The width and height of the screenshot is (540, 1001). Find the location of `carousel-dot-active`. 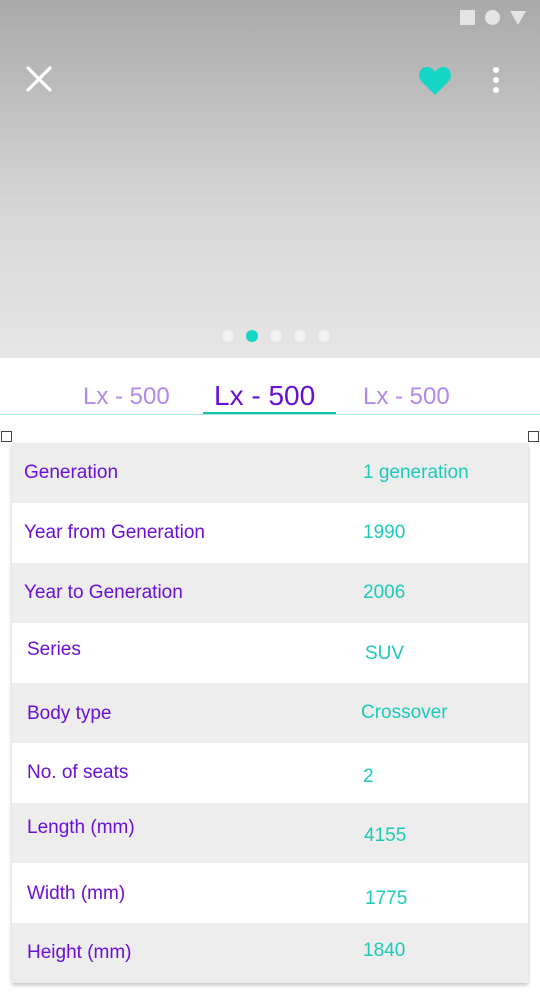

carousel-dot-active is located at coordinates (252, 336).